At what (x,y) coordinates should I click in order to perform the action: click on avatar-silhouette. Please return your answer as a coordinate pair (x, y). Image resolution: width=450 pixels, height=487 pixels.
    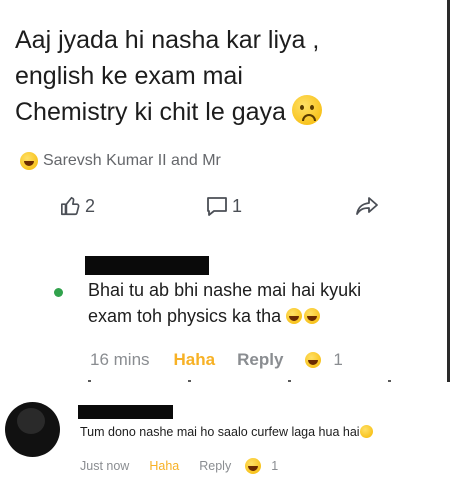
    Looking at the image, I should click on (31, 421).